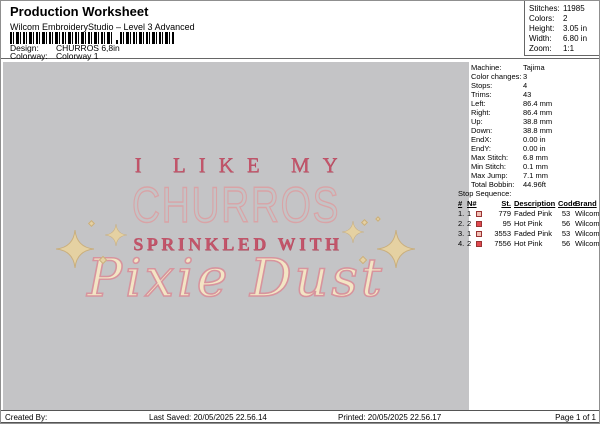 This screenshot has height=424, width=600. I want to click on stop-sequence-header-row: # N# St. Description Code Brand, so click(528, 204).